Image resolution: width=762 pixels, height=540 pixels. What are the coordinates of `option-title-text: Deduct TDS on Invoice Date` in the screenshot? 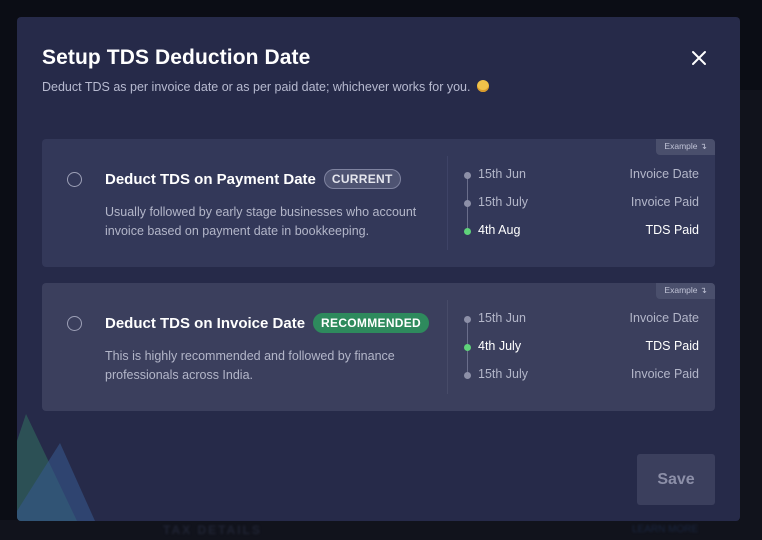 It's located at (205, 323).